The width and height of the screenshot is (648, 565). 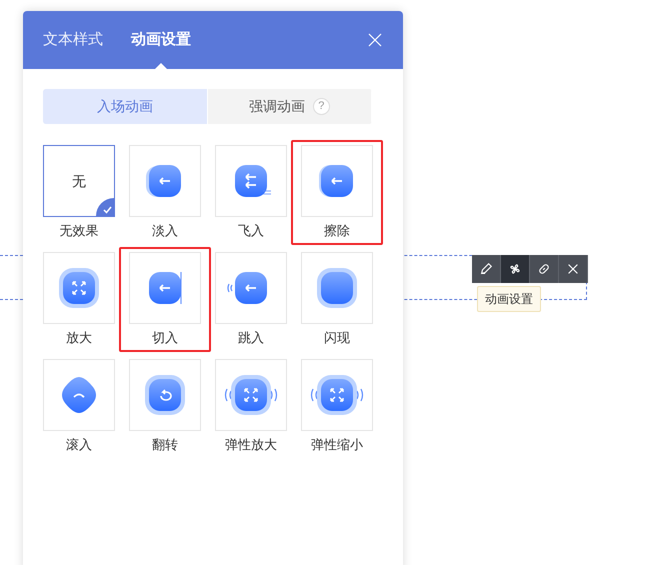 I want to click on effect-label: 闪现, so click(x=337, y=338).